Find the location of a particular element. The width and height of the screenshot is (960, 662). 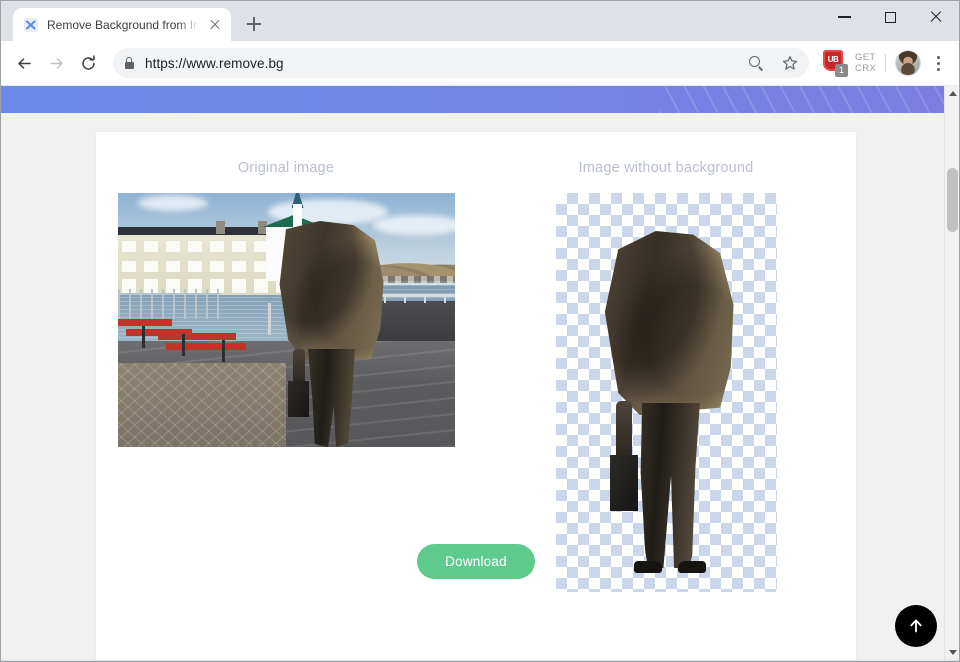

arrow-up-icon is located at coordinates (916, 626).